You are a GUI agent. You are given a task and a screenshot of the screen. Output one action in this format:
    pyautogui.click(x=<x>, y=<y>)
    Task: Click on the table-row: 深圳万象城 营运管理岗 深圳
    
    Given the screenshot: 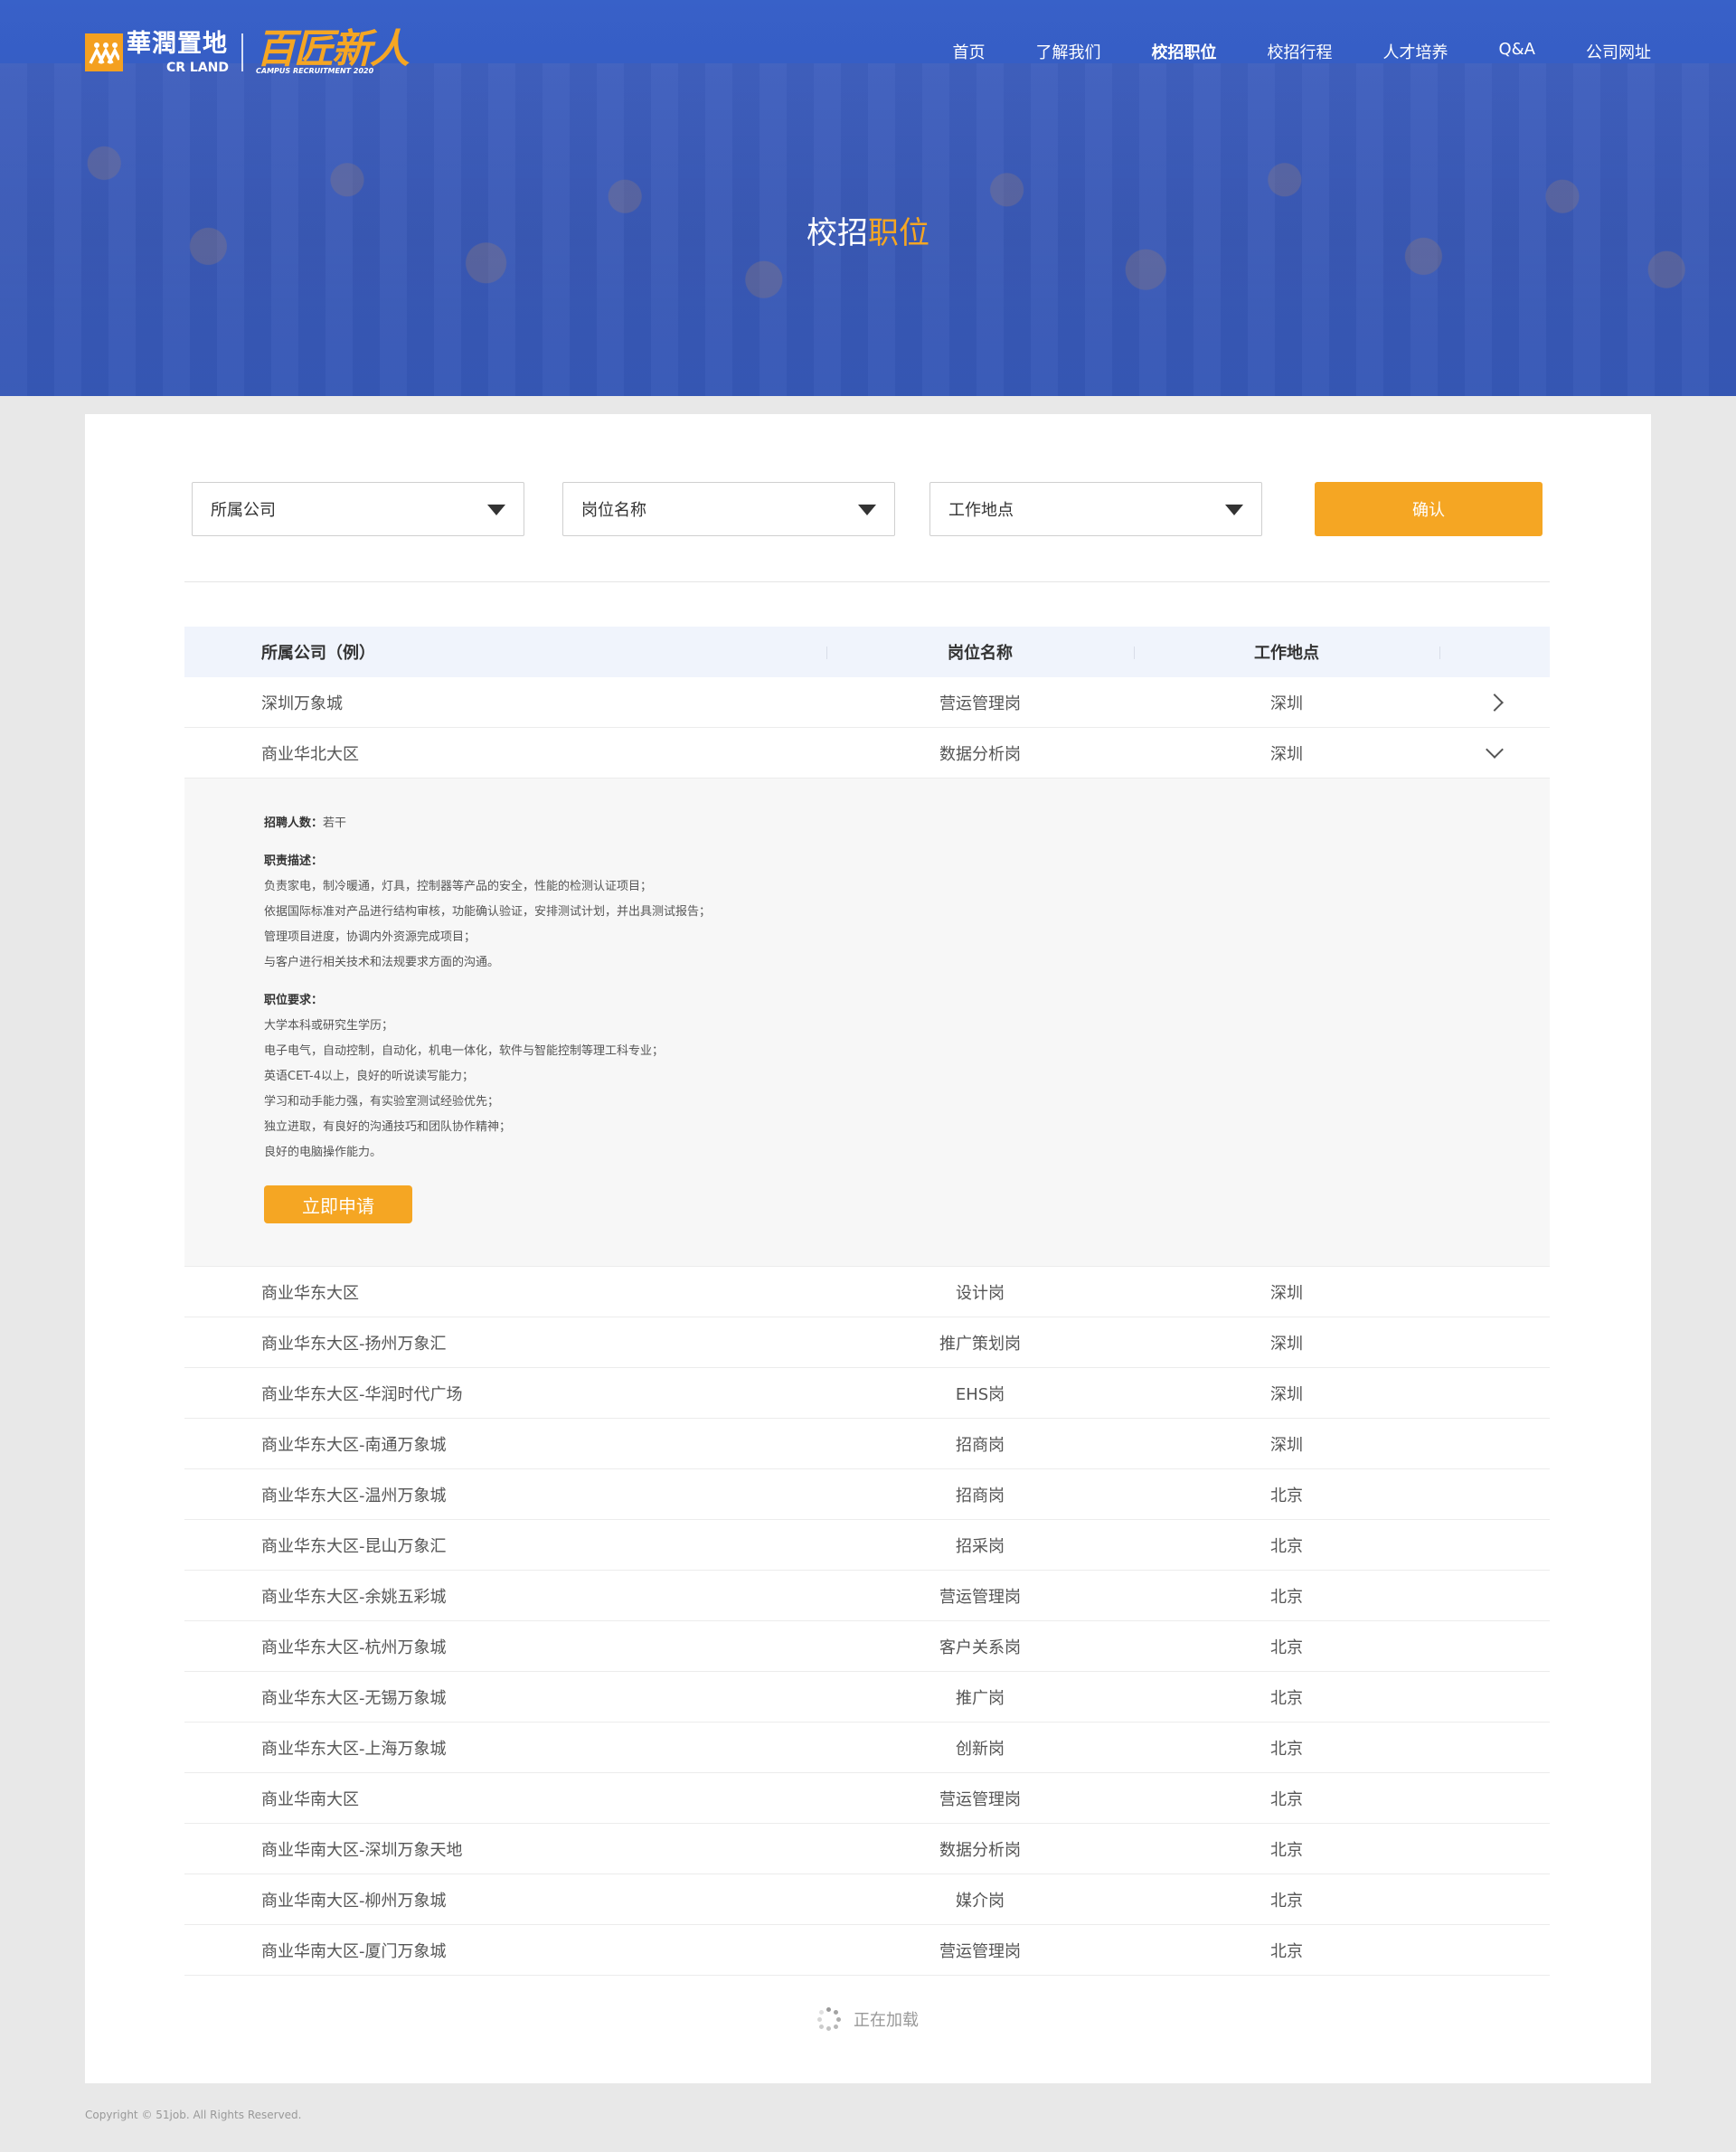 What is the action you would take?
    pyautogui.click(x=867, y=702)
    